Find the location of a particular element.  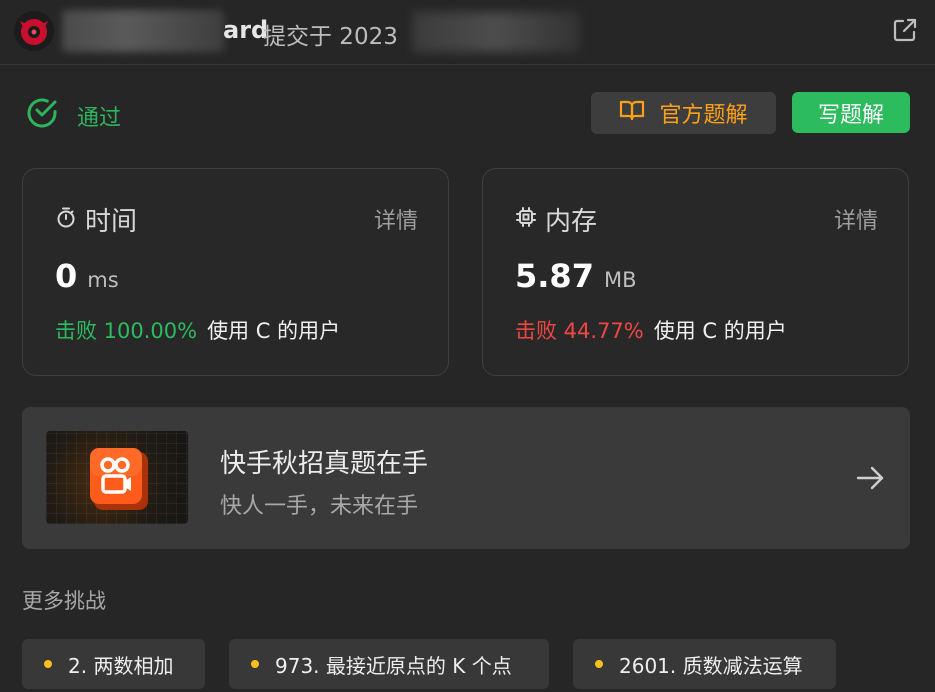

avatar is located at coordinates (34, 31).